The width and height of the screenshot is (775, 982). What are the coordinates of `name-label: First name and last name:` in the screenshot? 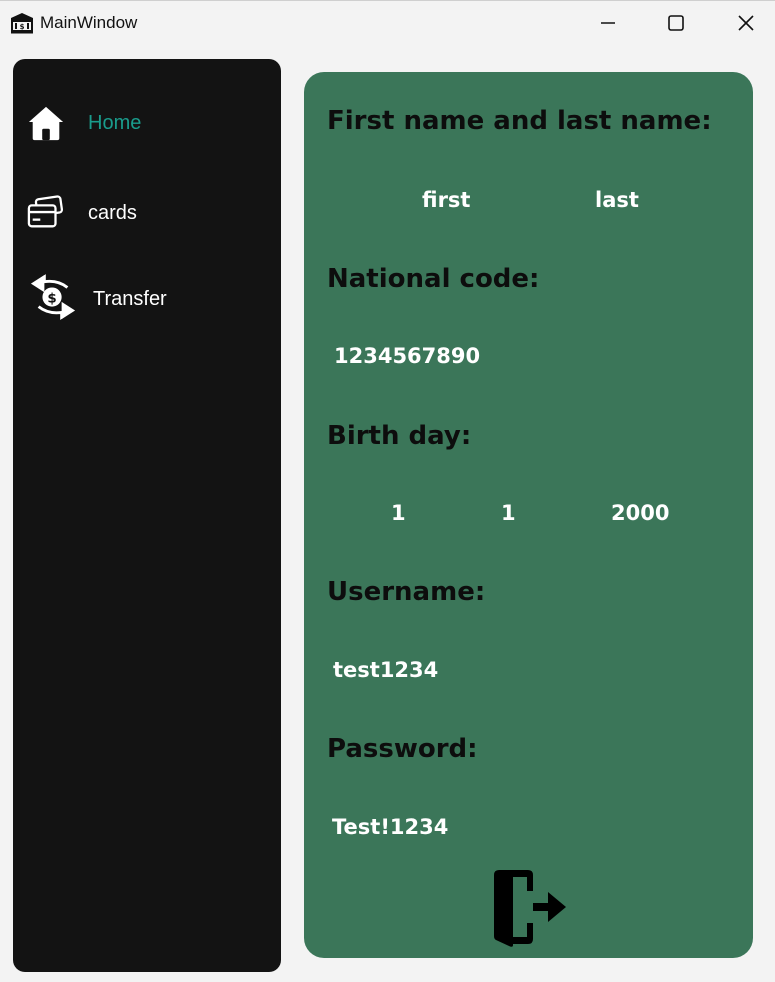 It's located at (519, 121).